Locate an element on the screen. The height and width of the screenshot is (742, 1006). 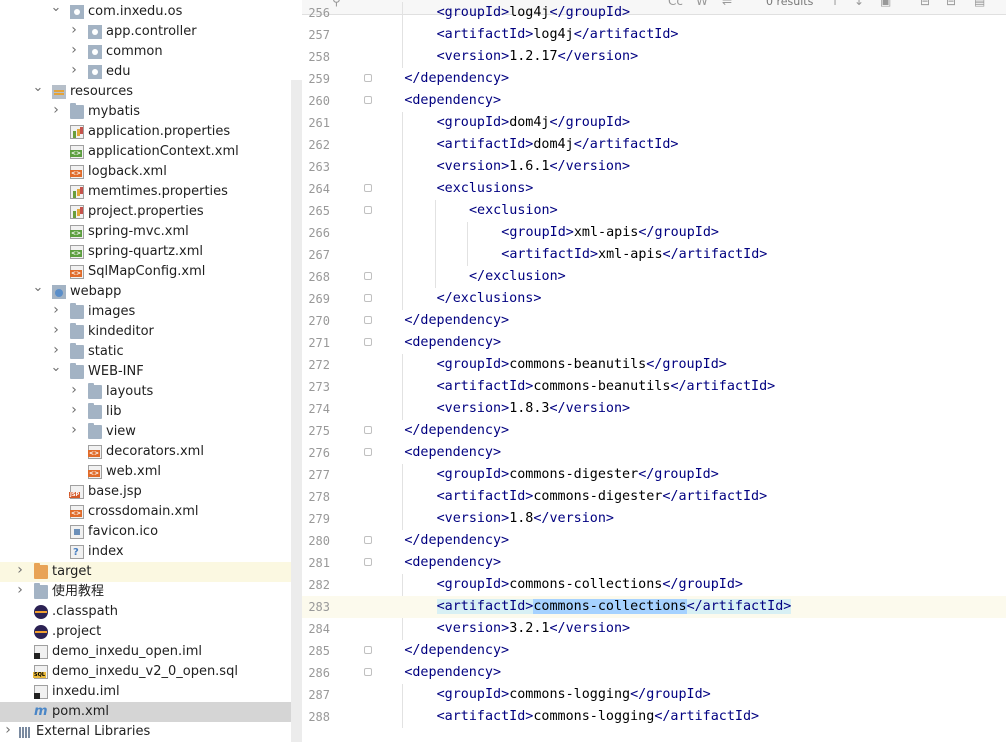
tree-item: crossdomain.xml is located at coordinates (145, 512).